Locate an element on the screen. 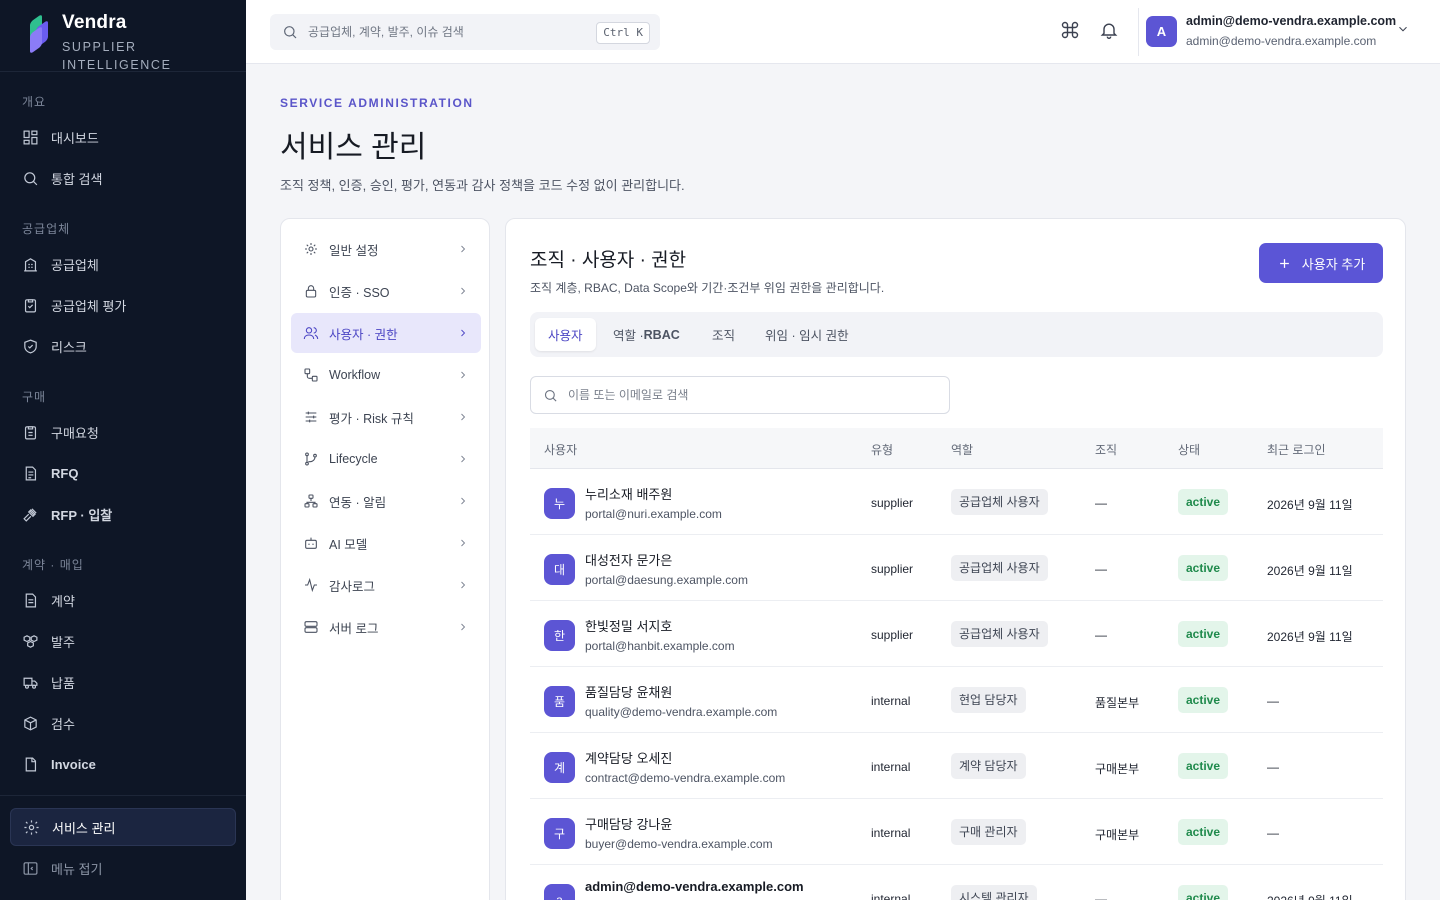 This screenshot has width=1440, height=900. add-user-button: 사용자 추가 is located at coordinates (1321, 263).